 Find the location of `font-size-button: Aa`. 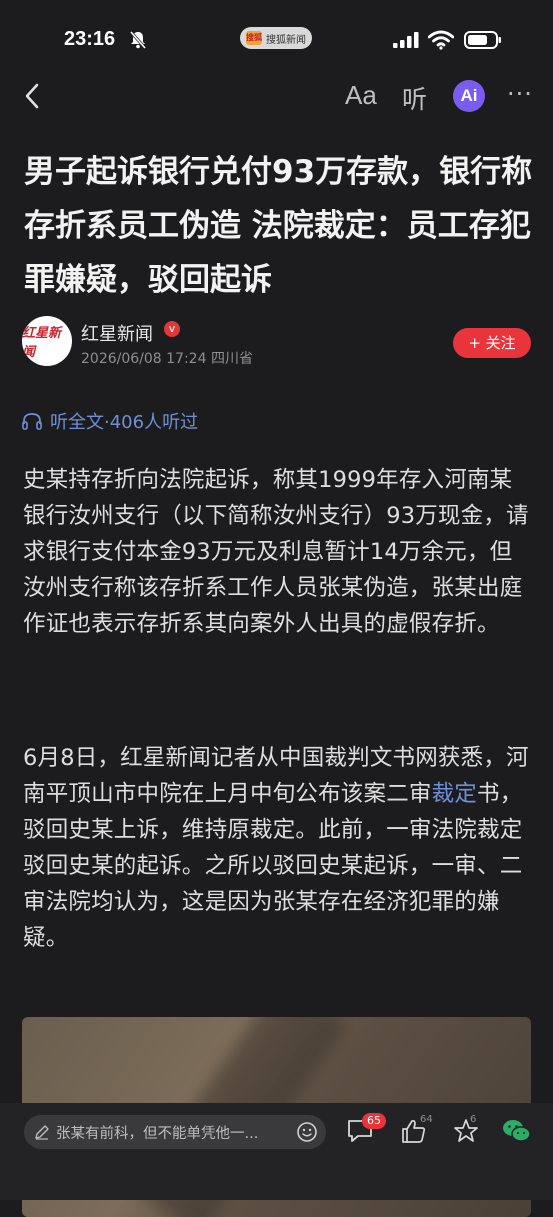

font-size-button: Aa is located at coordinates (361, 95).